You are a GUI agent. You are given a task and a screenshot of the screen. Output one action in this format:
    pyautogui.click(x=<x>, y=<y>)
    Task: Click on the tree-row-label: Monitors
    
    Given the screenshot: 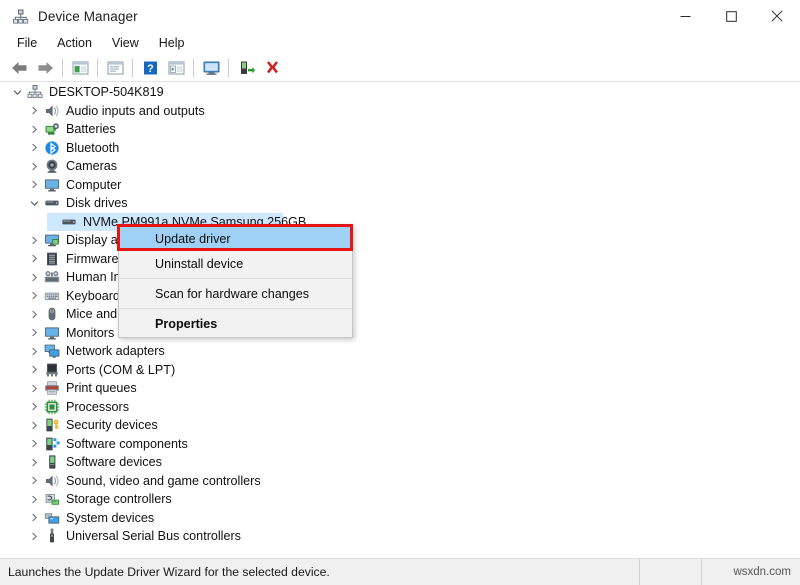 What is the action you would take?
    pyautogui.click(x=90, y=332)
    